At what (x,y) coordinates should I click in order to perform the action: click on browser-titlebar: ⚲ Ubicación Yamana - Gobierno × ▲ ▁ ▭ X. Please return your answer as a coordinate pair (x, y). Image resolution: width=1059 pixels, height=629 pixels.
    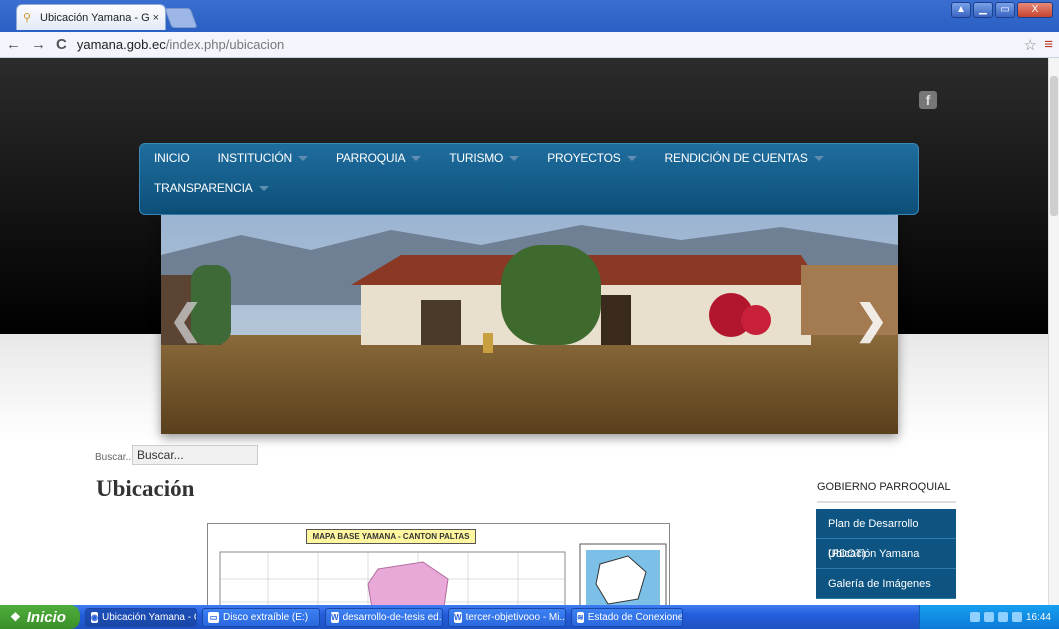
    Looking at the image, I should click on (529, 16).